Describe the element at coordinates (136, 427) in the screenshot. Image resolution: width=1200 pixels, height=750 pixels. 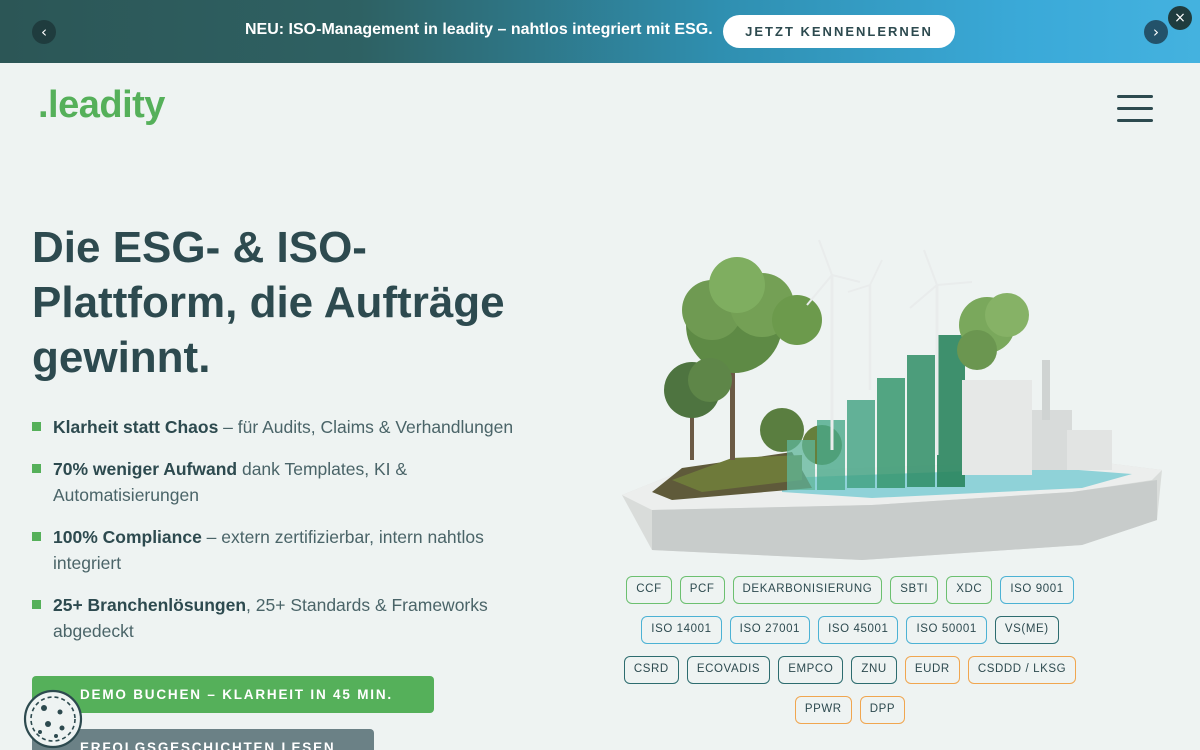
I see `feature-bold: Klarheit statt Chaos` at that location.